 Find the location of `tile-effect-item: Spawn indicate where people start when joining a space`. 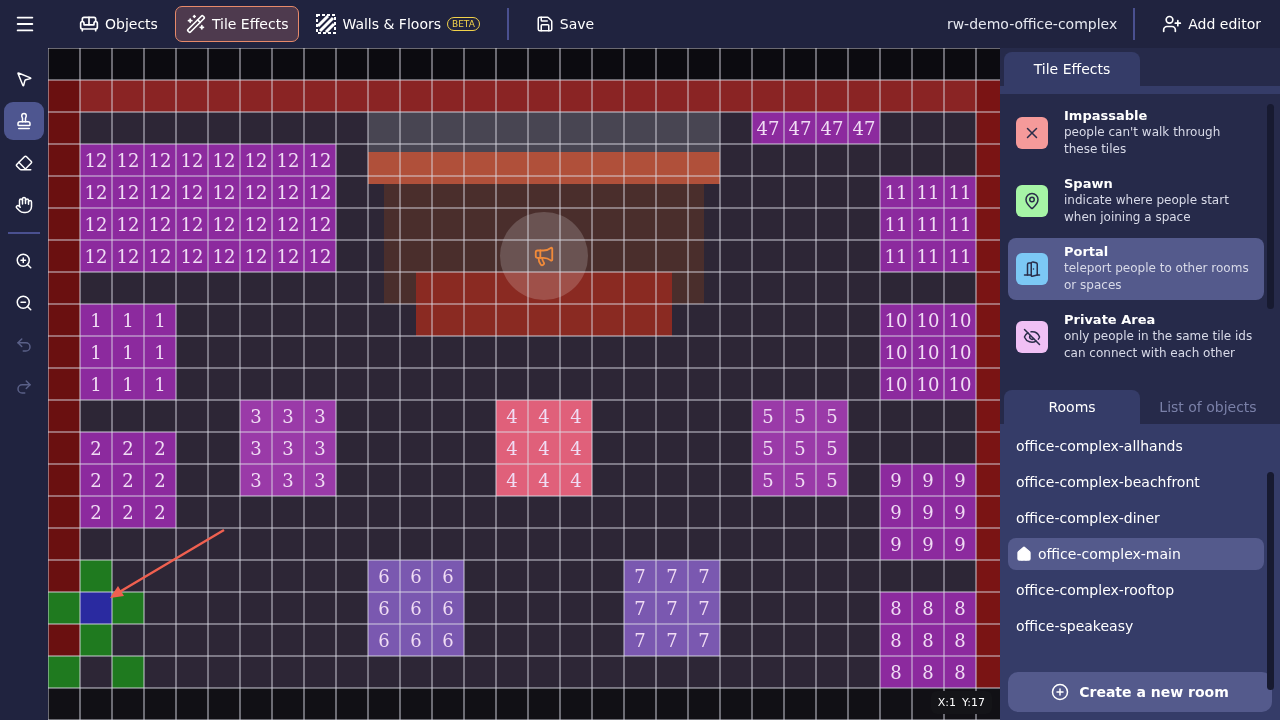

tile-effect-item: Spawn indicate where people start when joining a space is located at coordinates (1136, 201).